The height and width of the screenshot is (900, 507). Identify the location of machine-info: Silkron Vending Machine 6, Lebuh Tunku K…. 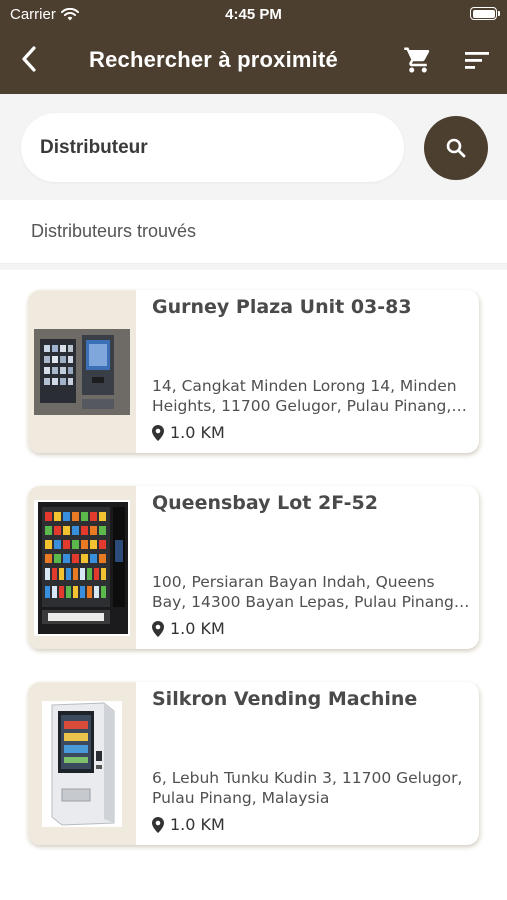
(312, 763).